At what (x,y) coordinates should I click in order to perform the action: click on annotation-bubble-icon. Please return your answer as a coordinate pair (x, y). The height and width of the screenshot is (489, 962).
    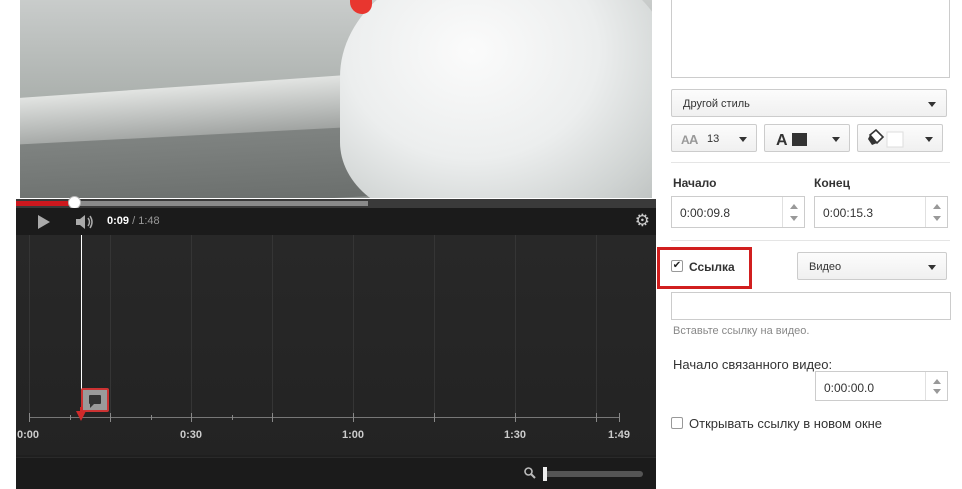
    Looking at the image, I should click on (95, 400).